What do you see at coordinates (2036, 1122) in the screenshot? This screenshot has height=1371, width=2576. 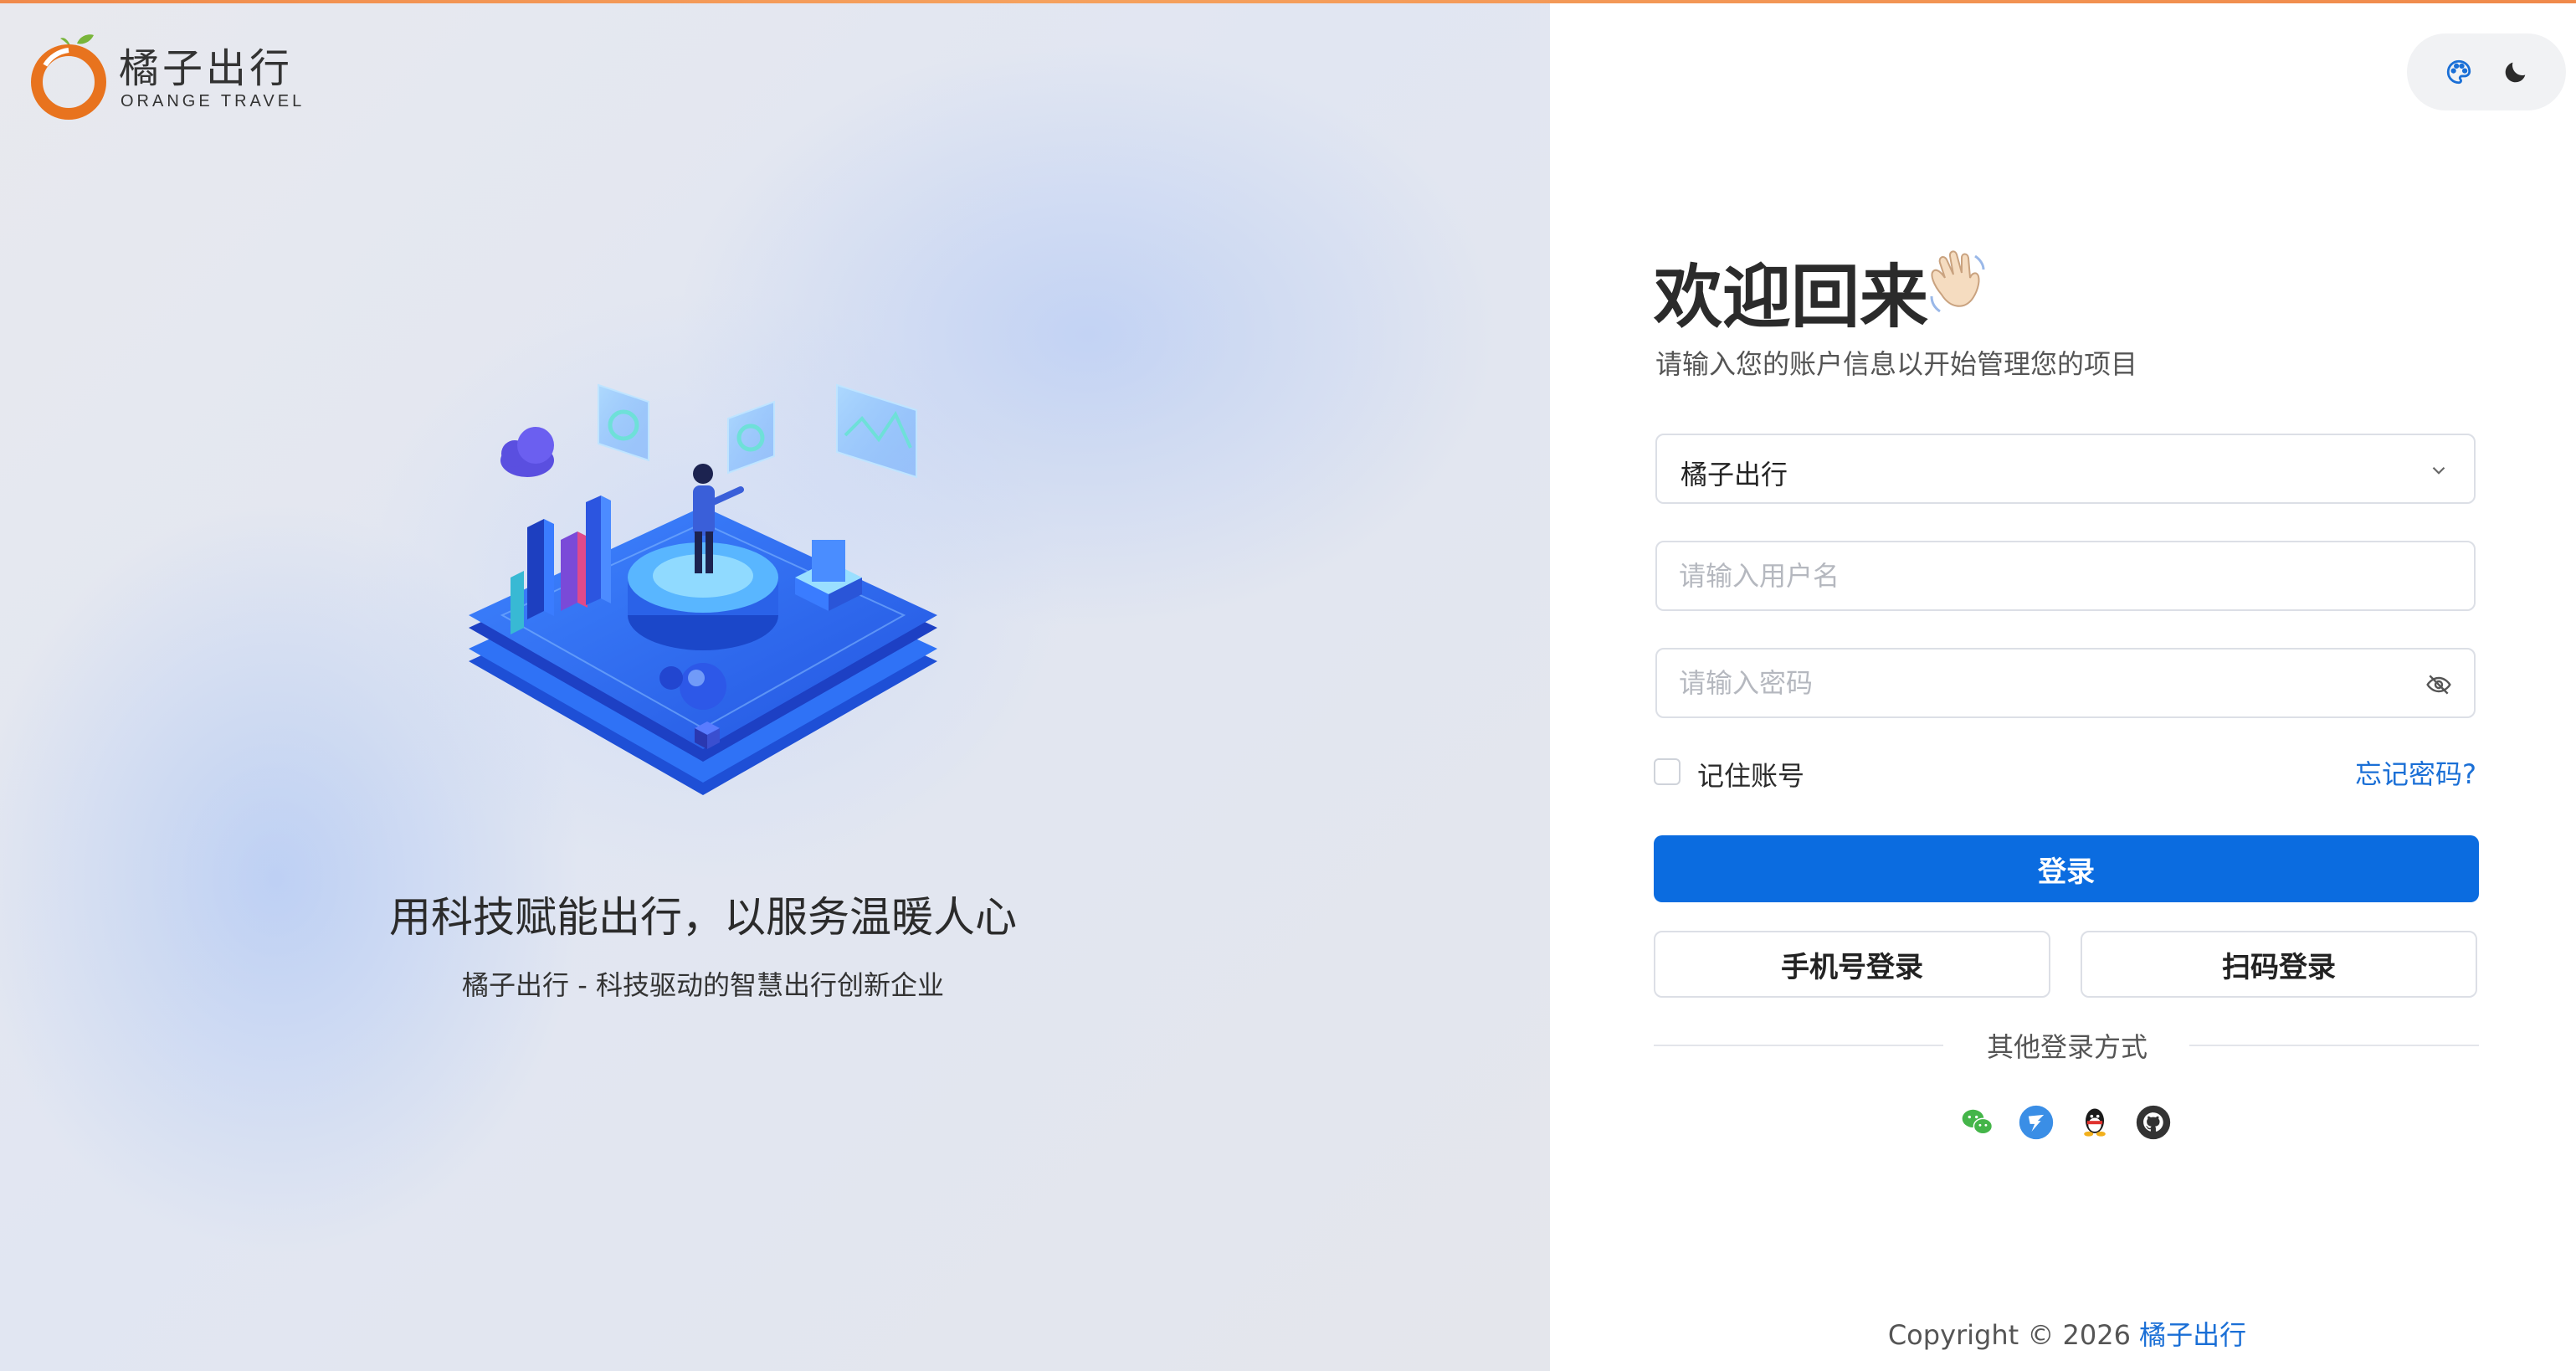 I see `dingtalk-icon` at bounding box center [2036, 1122].